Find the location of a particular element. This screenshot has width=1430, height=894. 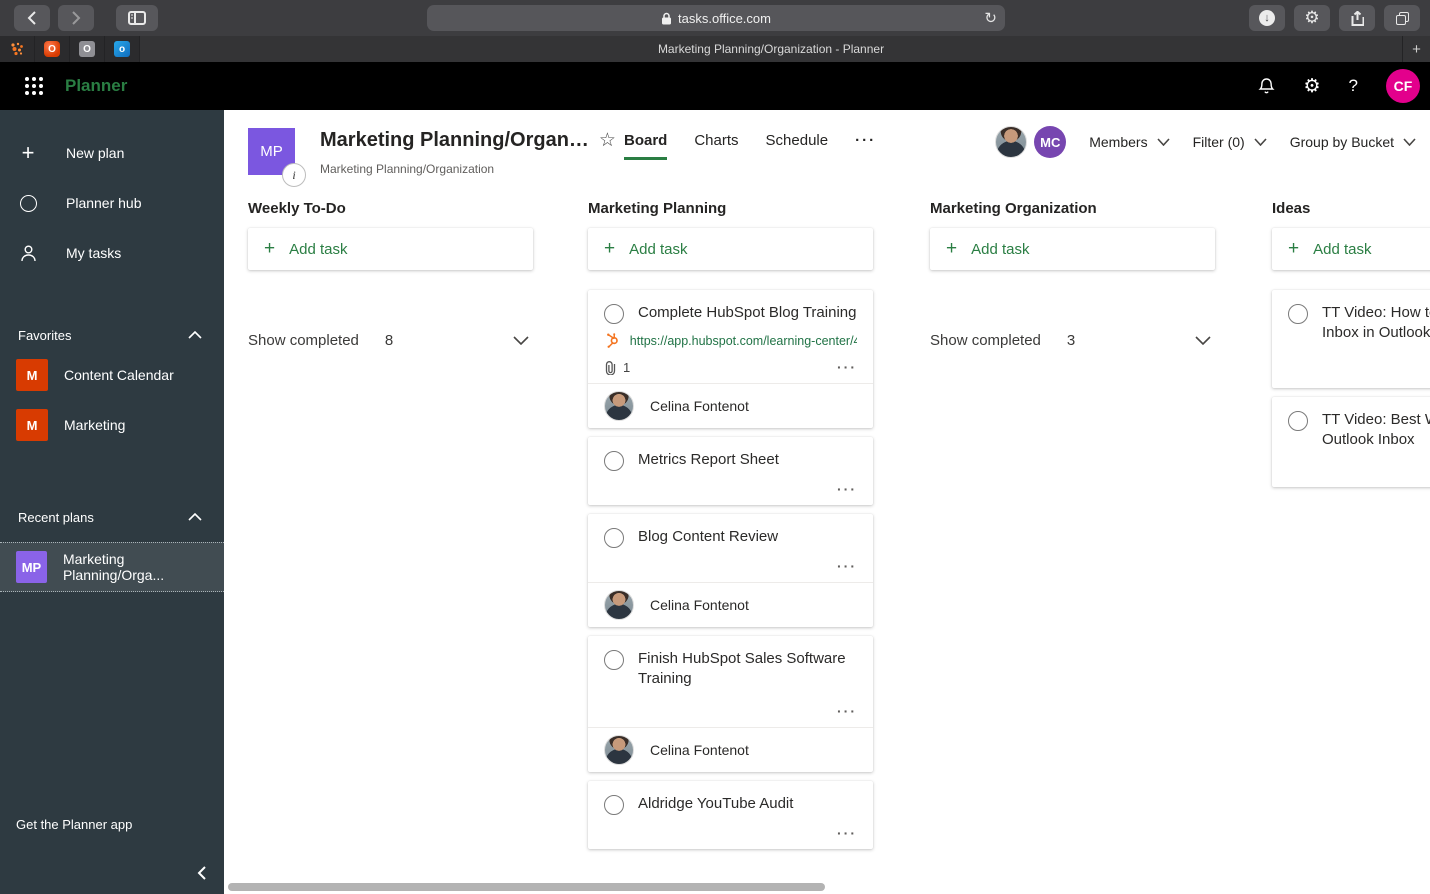

pinned-tab-outlook: o is located at coordinates (122, 49).